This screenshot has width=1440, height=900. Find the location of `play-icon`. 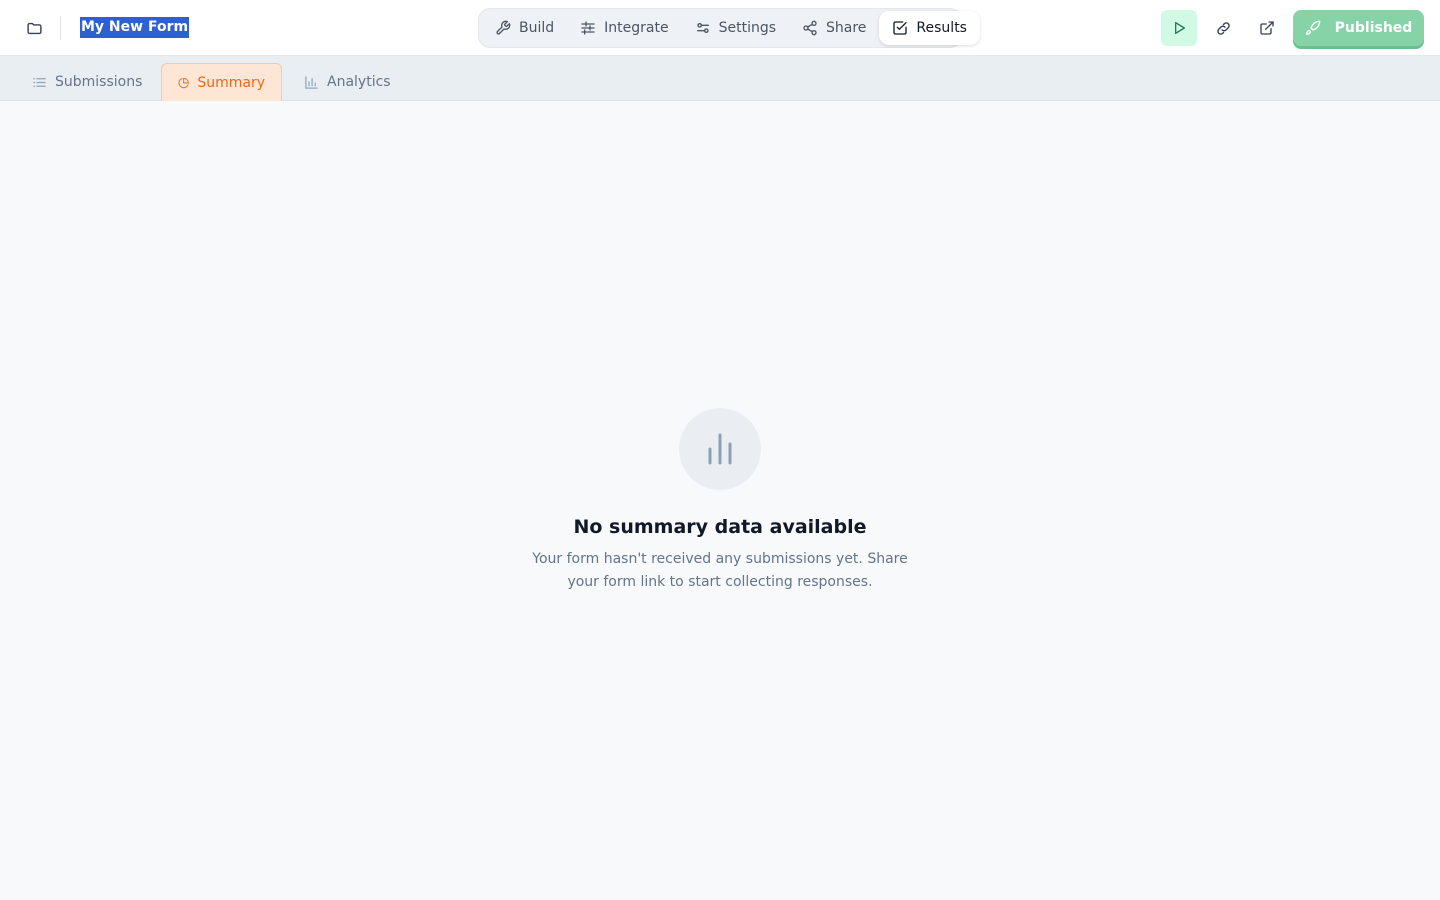

play-icon is located at coordinates (1180, 28).